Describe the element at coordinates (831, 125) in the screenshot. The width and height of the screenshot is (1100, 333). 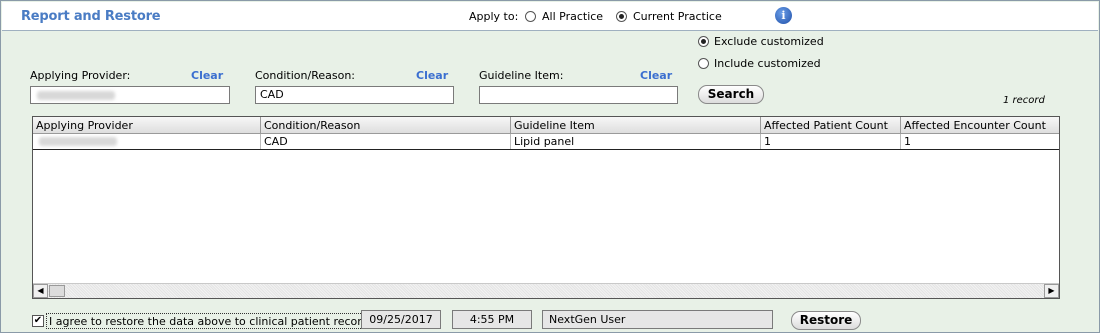
I see `column-header-patient-count: Affected Patient Count` at that location.